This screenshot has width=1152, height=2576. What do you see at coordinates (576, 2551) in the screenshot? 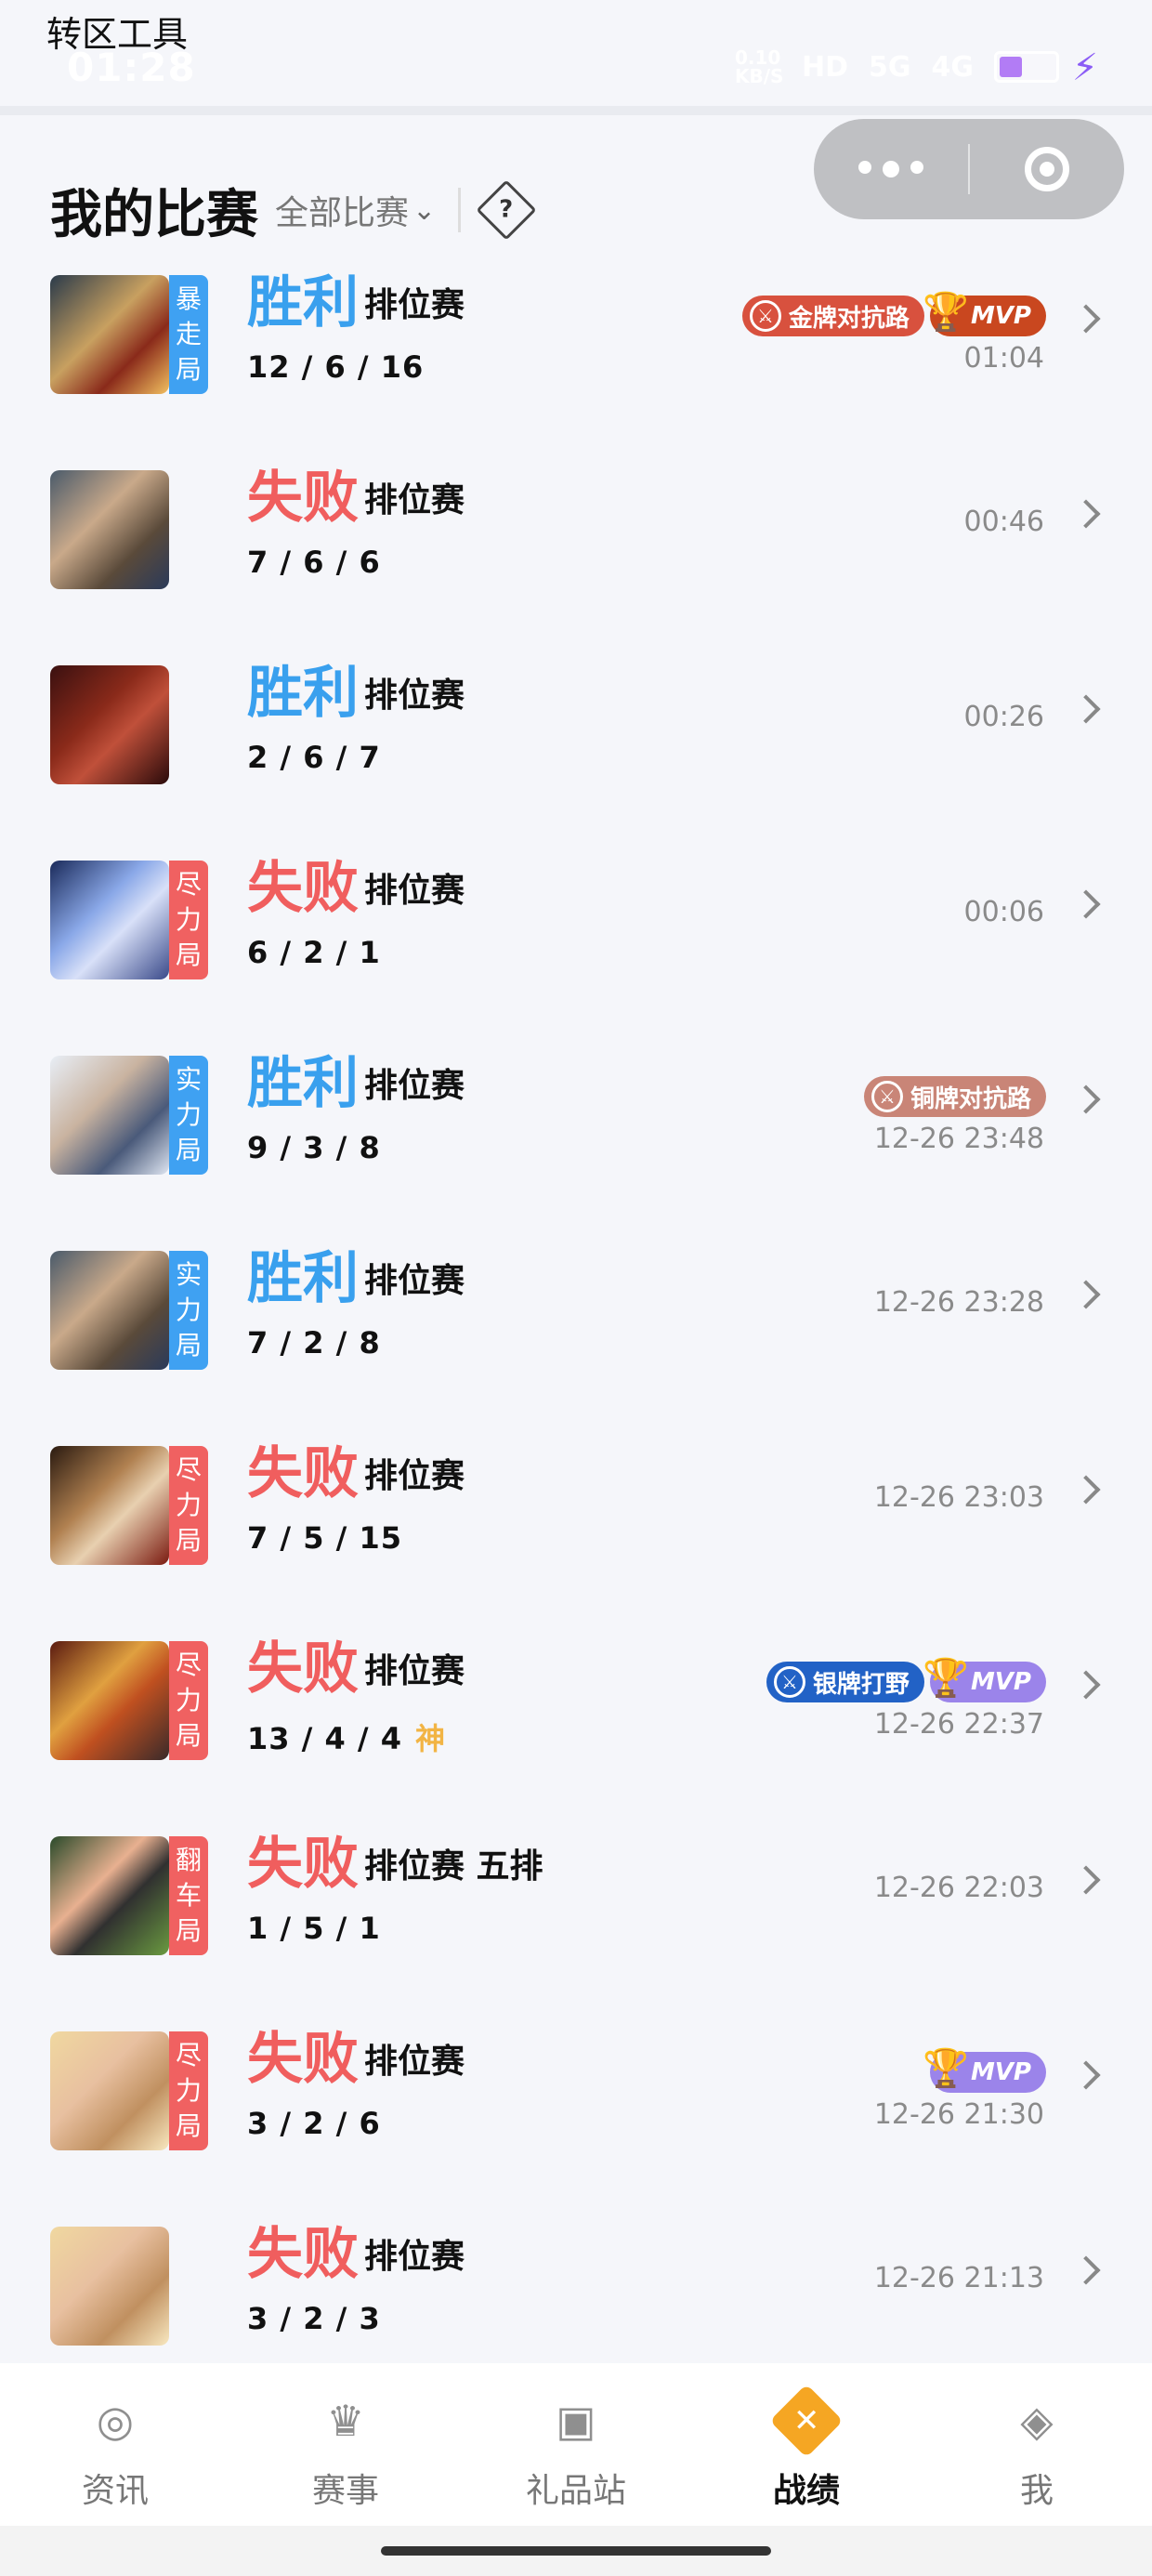
I see `home-indicator` at bounding box center [576, 2551].